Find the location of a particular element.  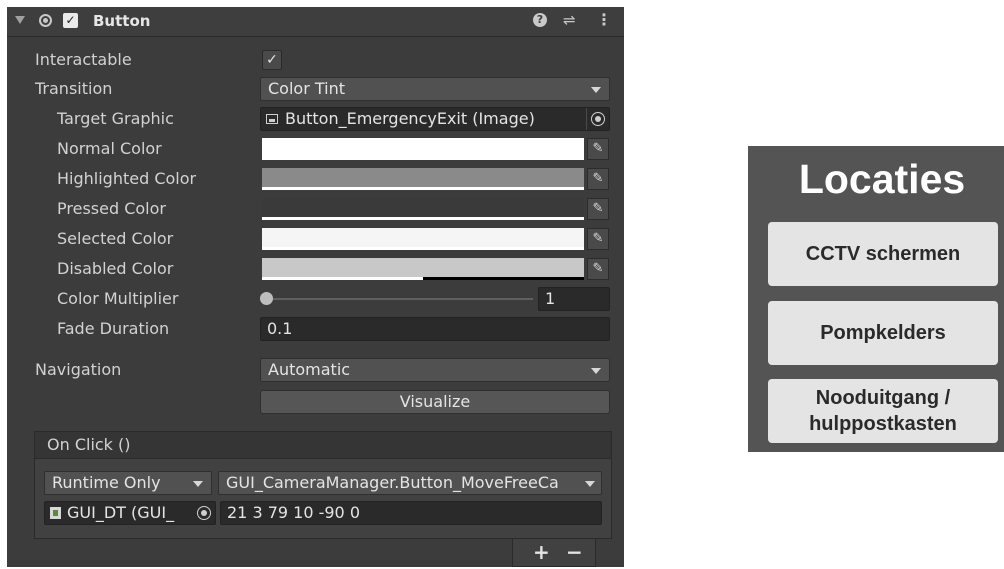

selected-color-swatch is located at coordinates (423, 239).